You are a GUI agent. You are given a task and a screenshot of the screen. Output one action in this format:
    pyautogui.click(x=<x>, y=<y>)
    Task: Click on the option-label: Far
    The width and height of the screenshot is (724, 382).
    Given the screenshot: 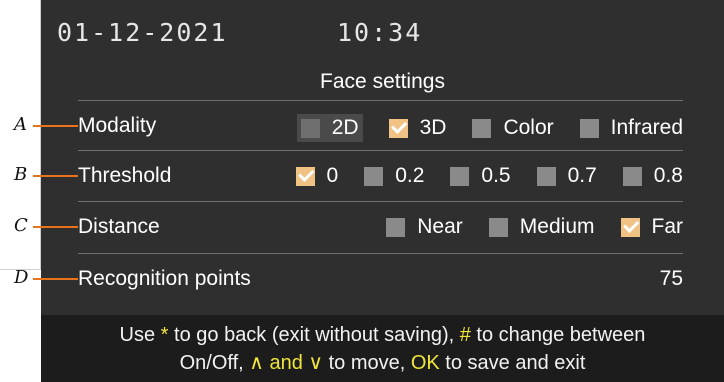 What is the action you would take?
    pyautogui.click(x=667, y=226)
    